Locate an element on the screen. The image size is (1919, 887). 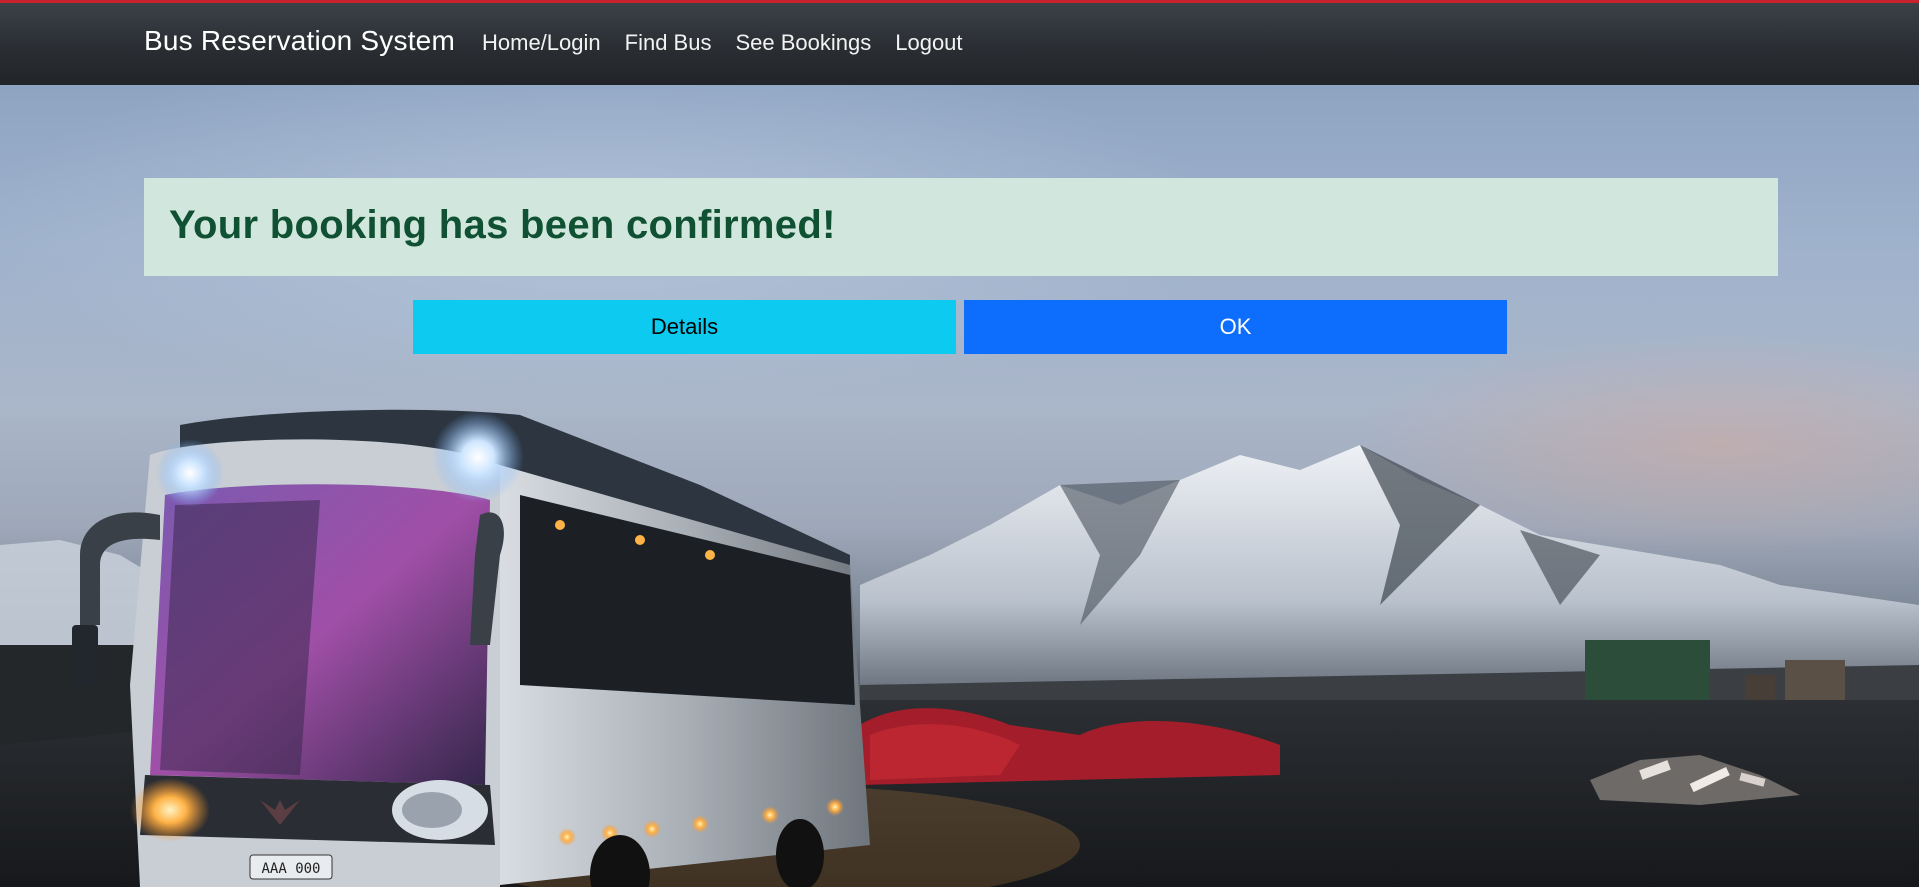
license-plate-text: AAA 000 is located at coordinates (290, 869).